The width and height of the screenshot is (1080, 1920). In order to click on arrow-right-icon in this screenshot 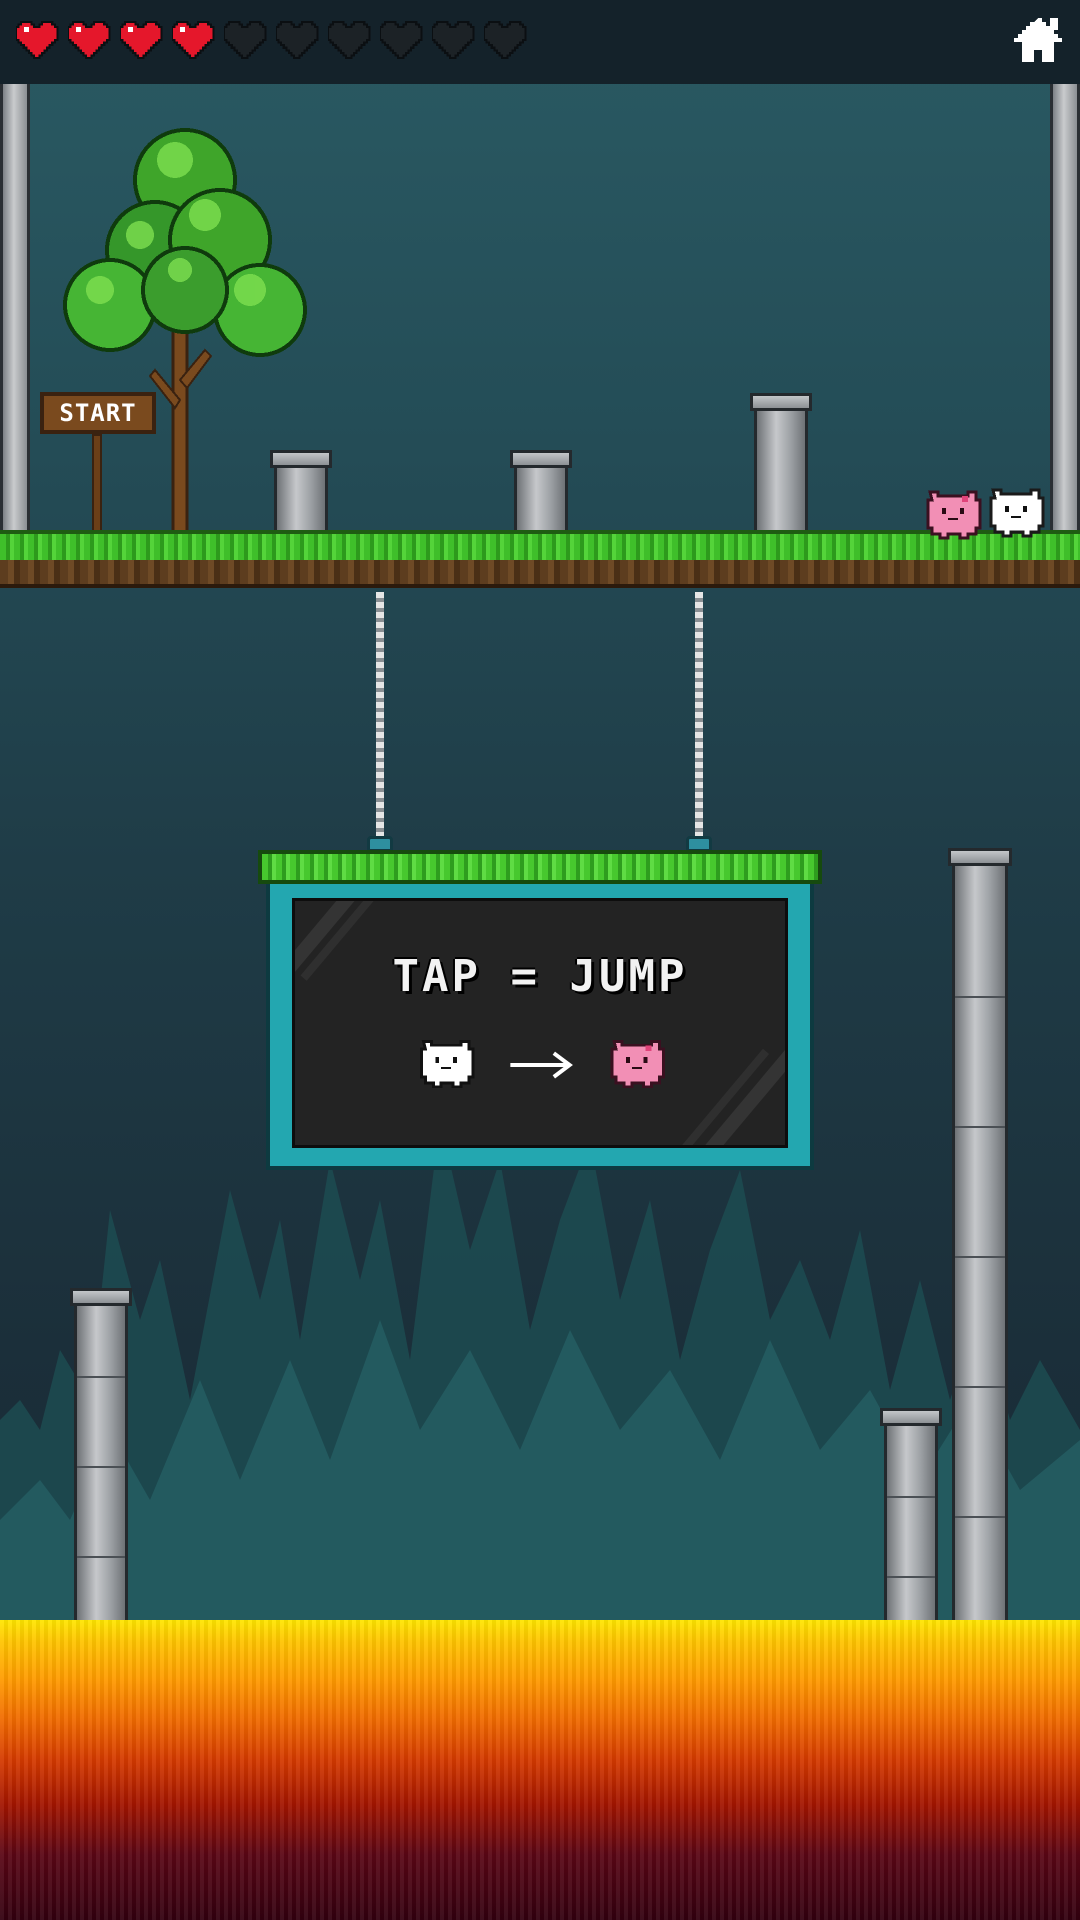, I will do `click(541, 1065)`.